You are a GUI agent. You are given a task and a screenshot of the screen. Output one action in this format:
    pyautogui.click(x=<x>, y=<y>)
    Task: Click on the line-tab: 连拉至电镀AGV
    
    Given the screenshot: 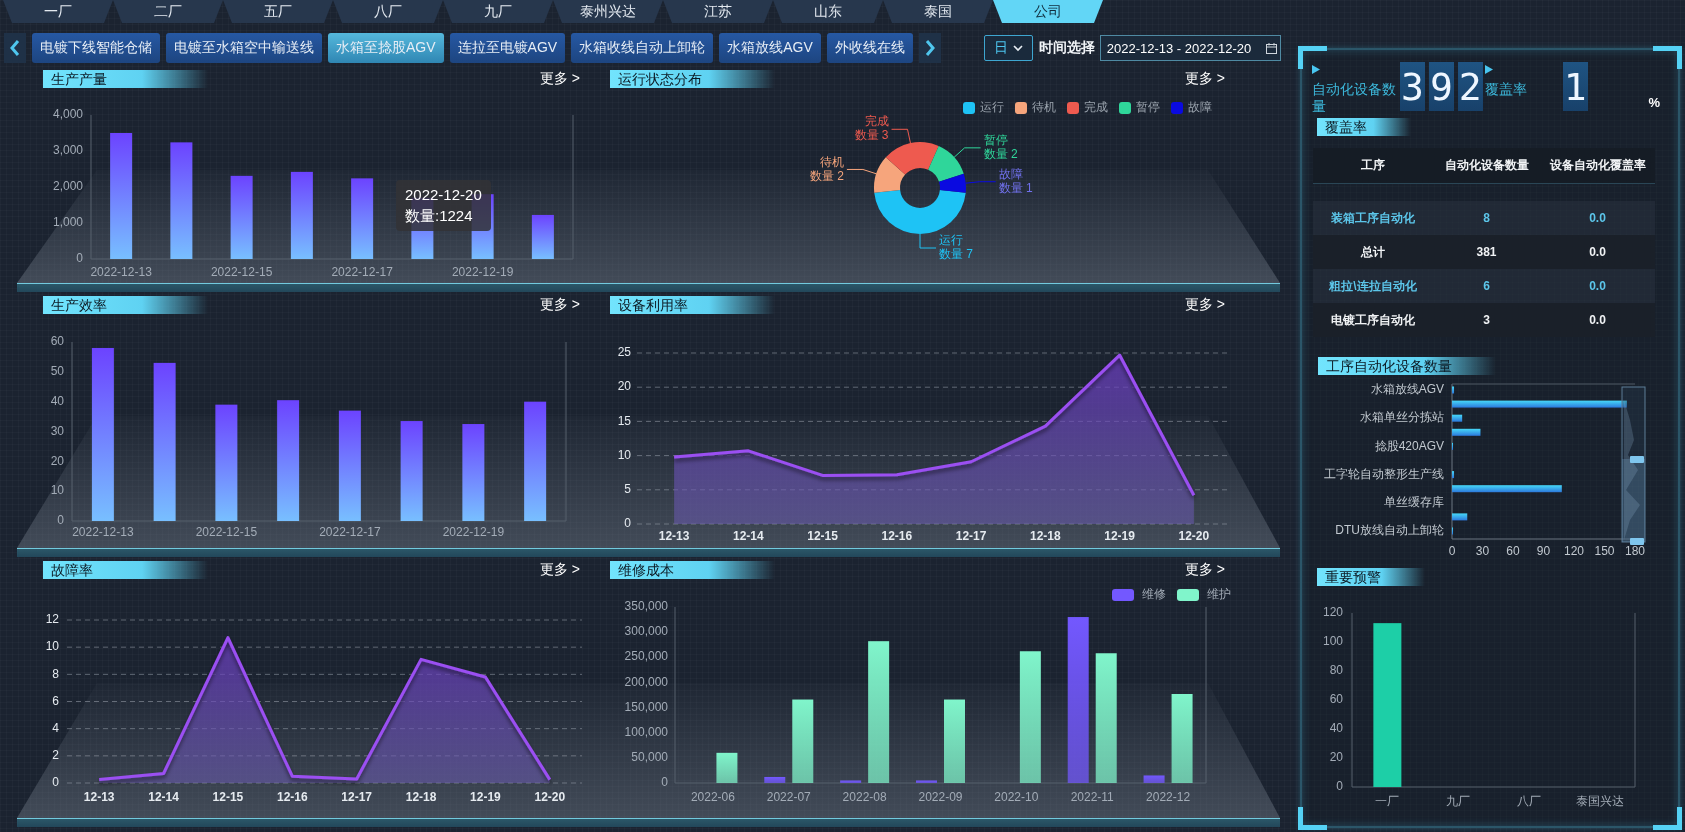 What is the action you would take?
    pyautogui.click(x=507, y=48)
    